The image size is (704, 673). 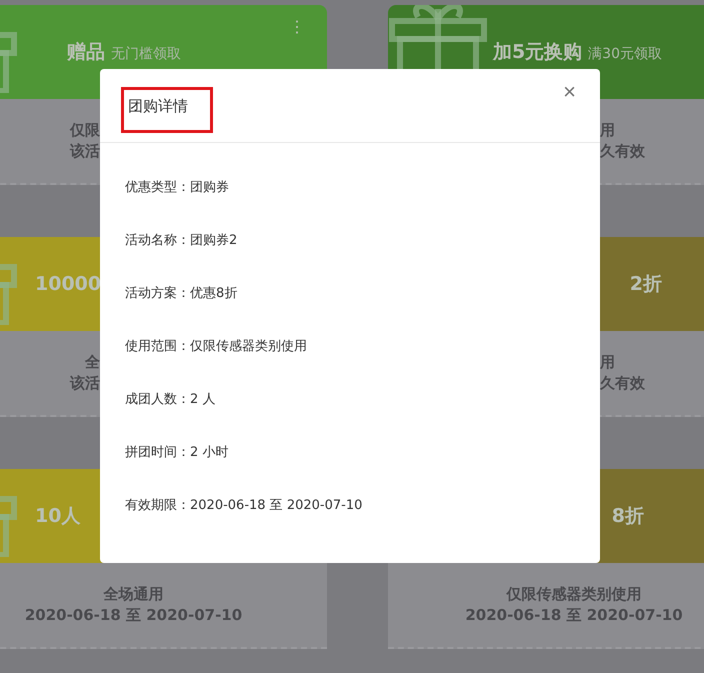 What do you see at coordinates (646, 284) in the screenshot?
I see `coupon-title: 2折` at bounding box center [646, 284].